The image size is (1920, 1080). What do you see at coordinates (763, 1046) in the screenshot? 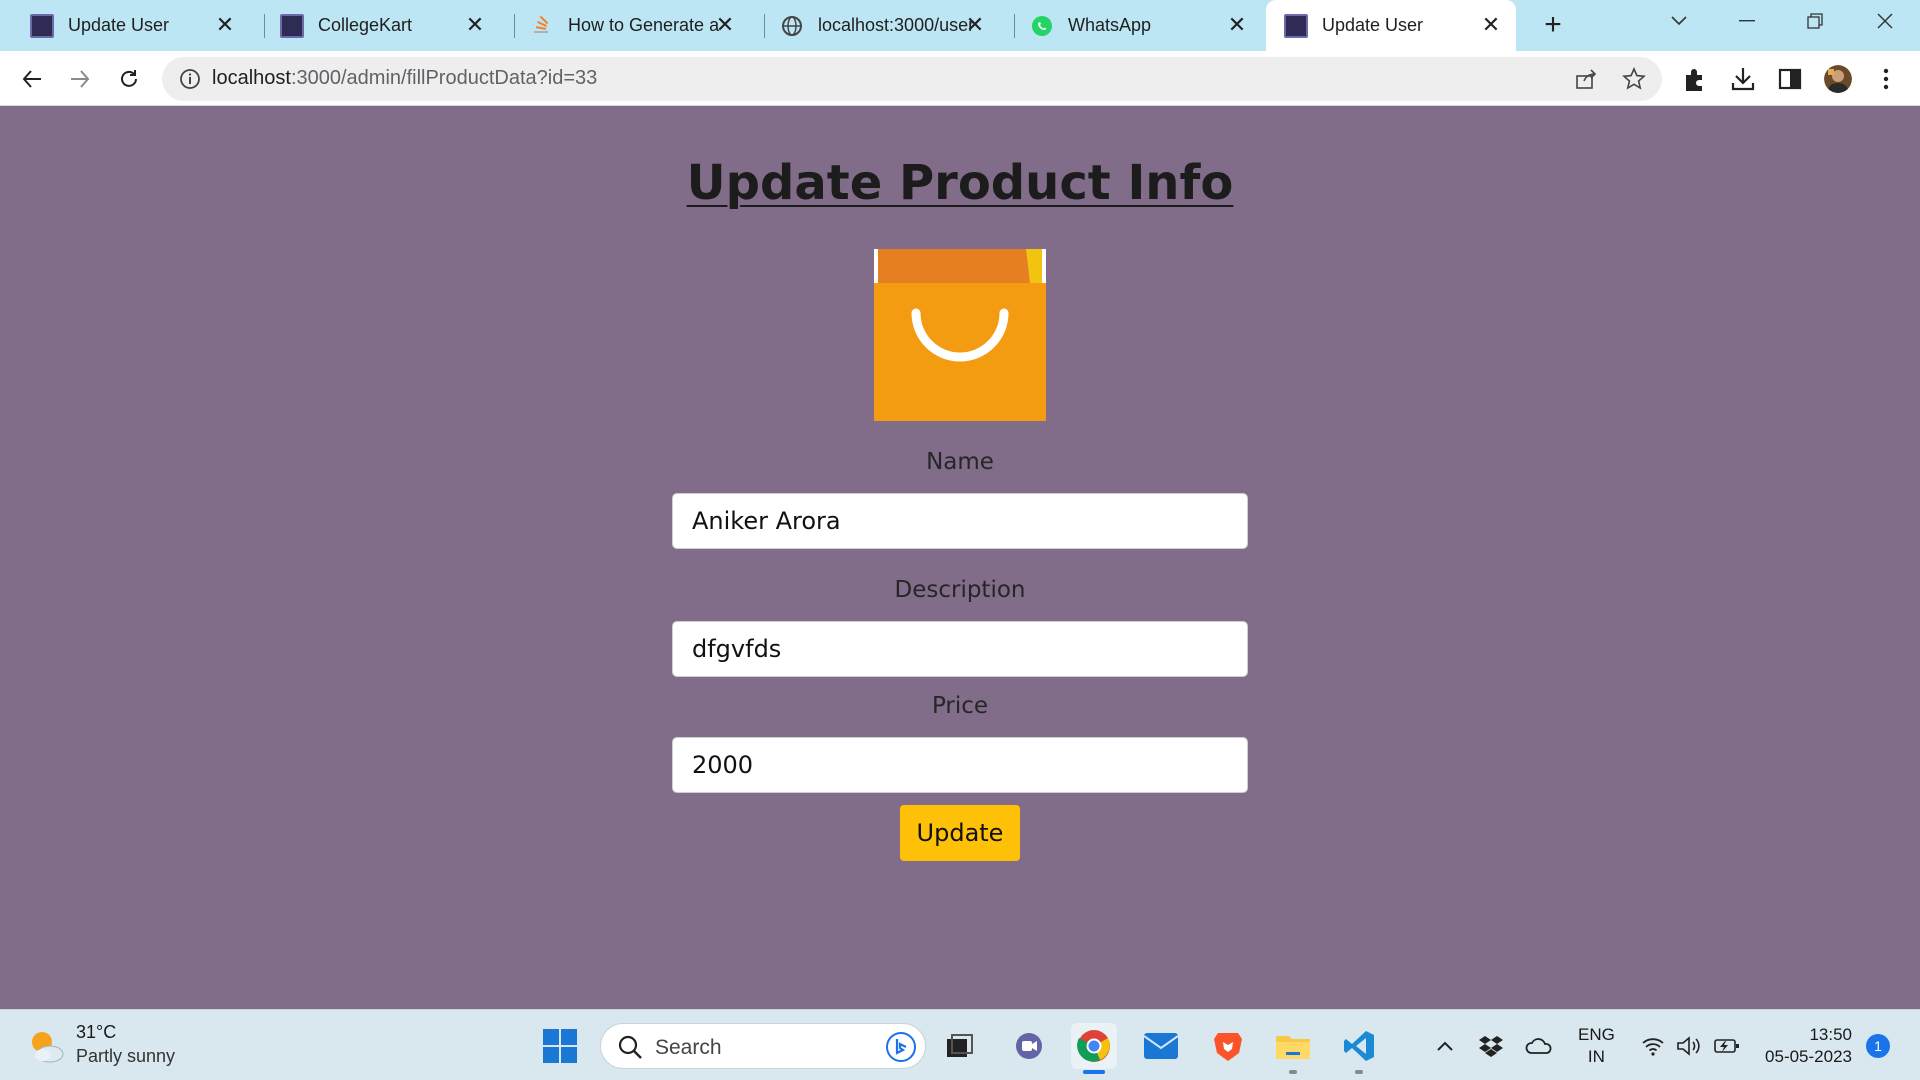
I see `taskbar-search: Search` at bounding box center [763, 1046].